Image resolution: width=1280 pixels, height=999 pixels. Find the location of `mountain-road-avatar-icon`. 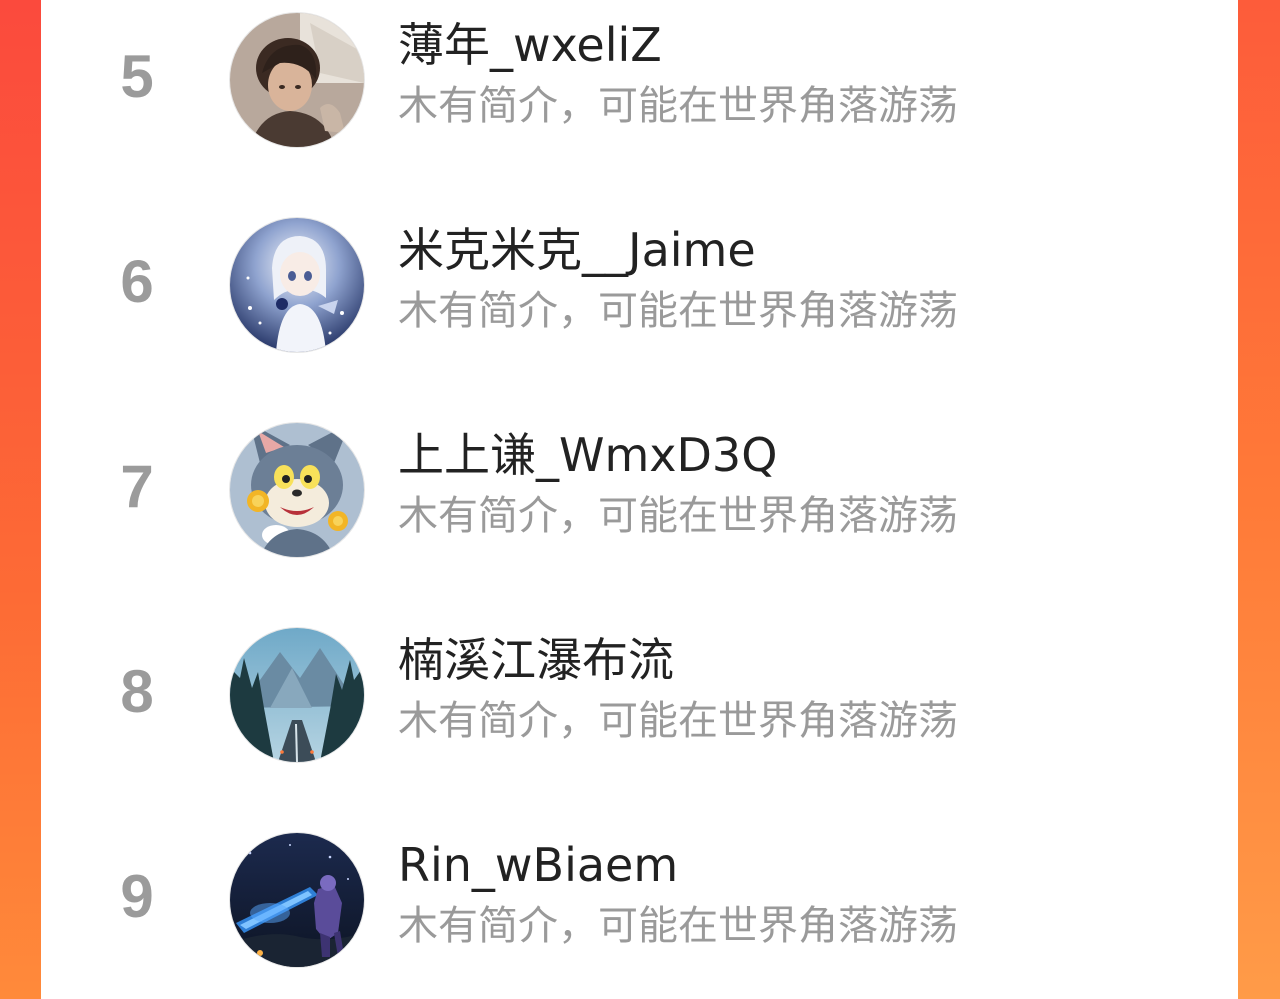

mountain-road-avatar-icon is located at coordinates (297, 695).